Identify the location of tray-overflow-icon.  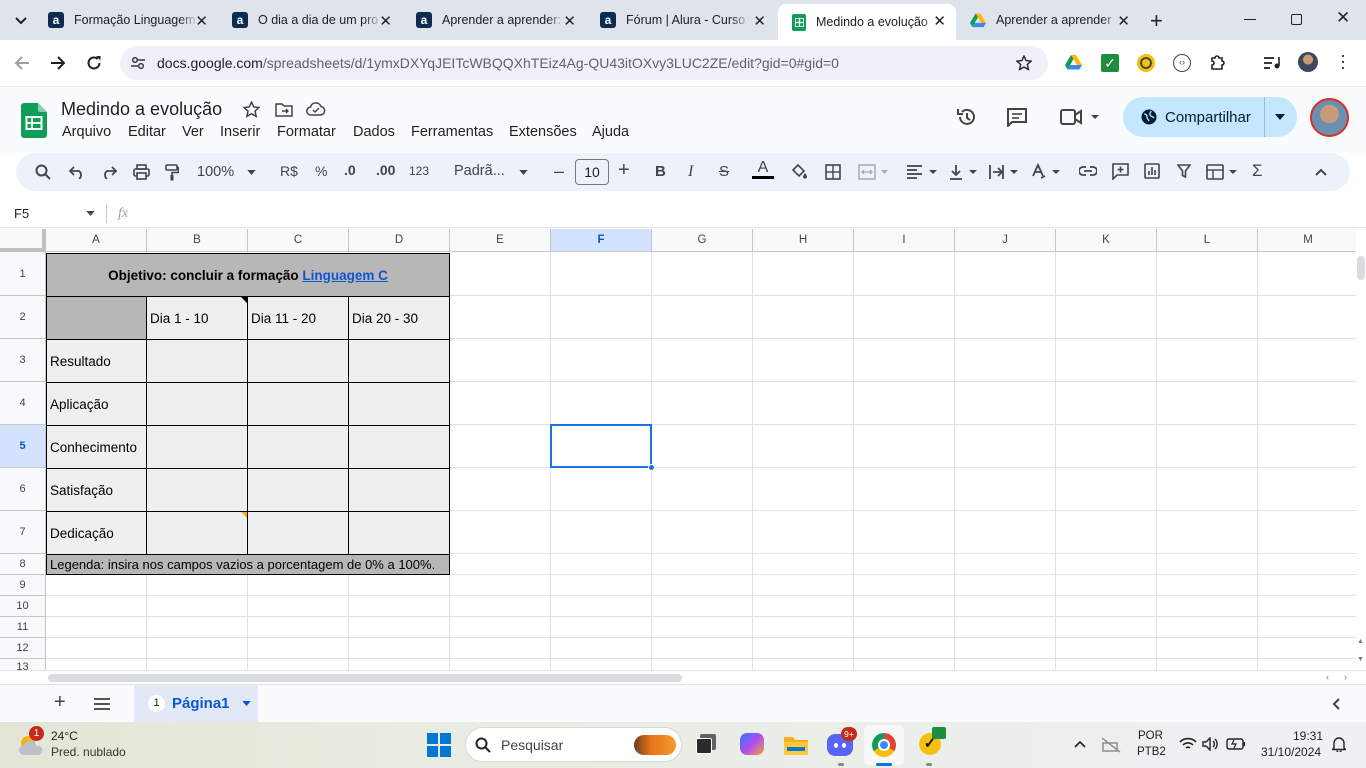
(1080, 744).